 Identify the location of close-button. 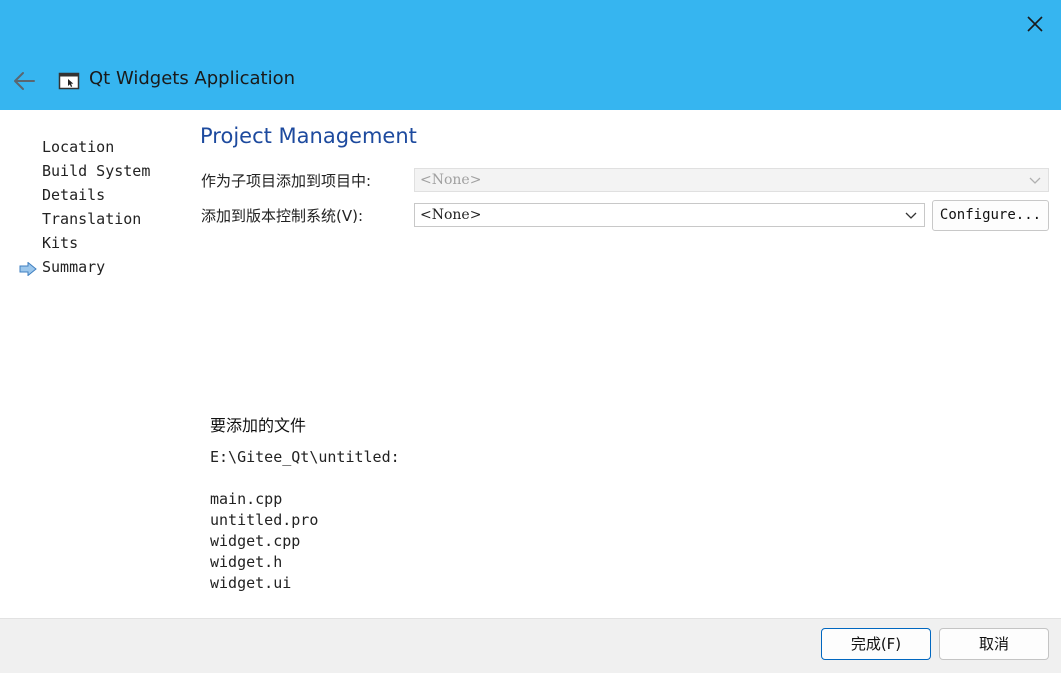
(1035, 24).